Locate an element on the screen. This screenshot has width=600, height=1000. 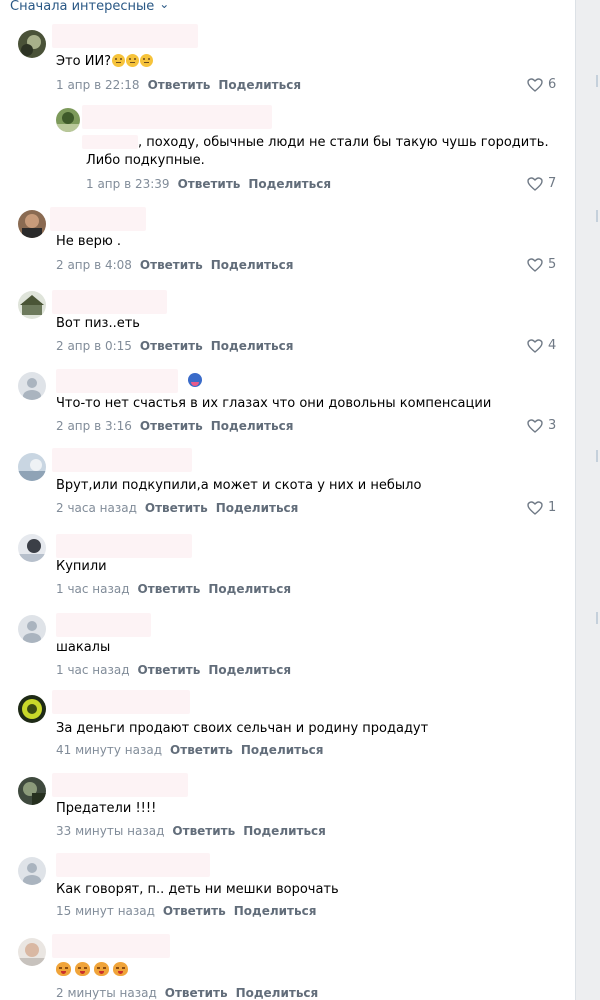
like-button: 5 is located at coordinates (541, 265).